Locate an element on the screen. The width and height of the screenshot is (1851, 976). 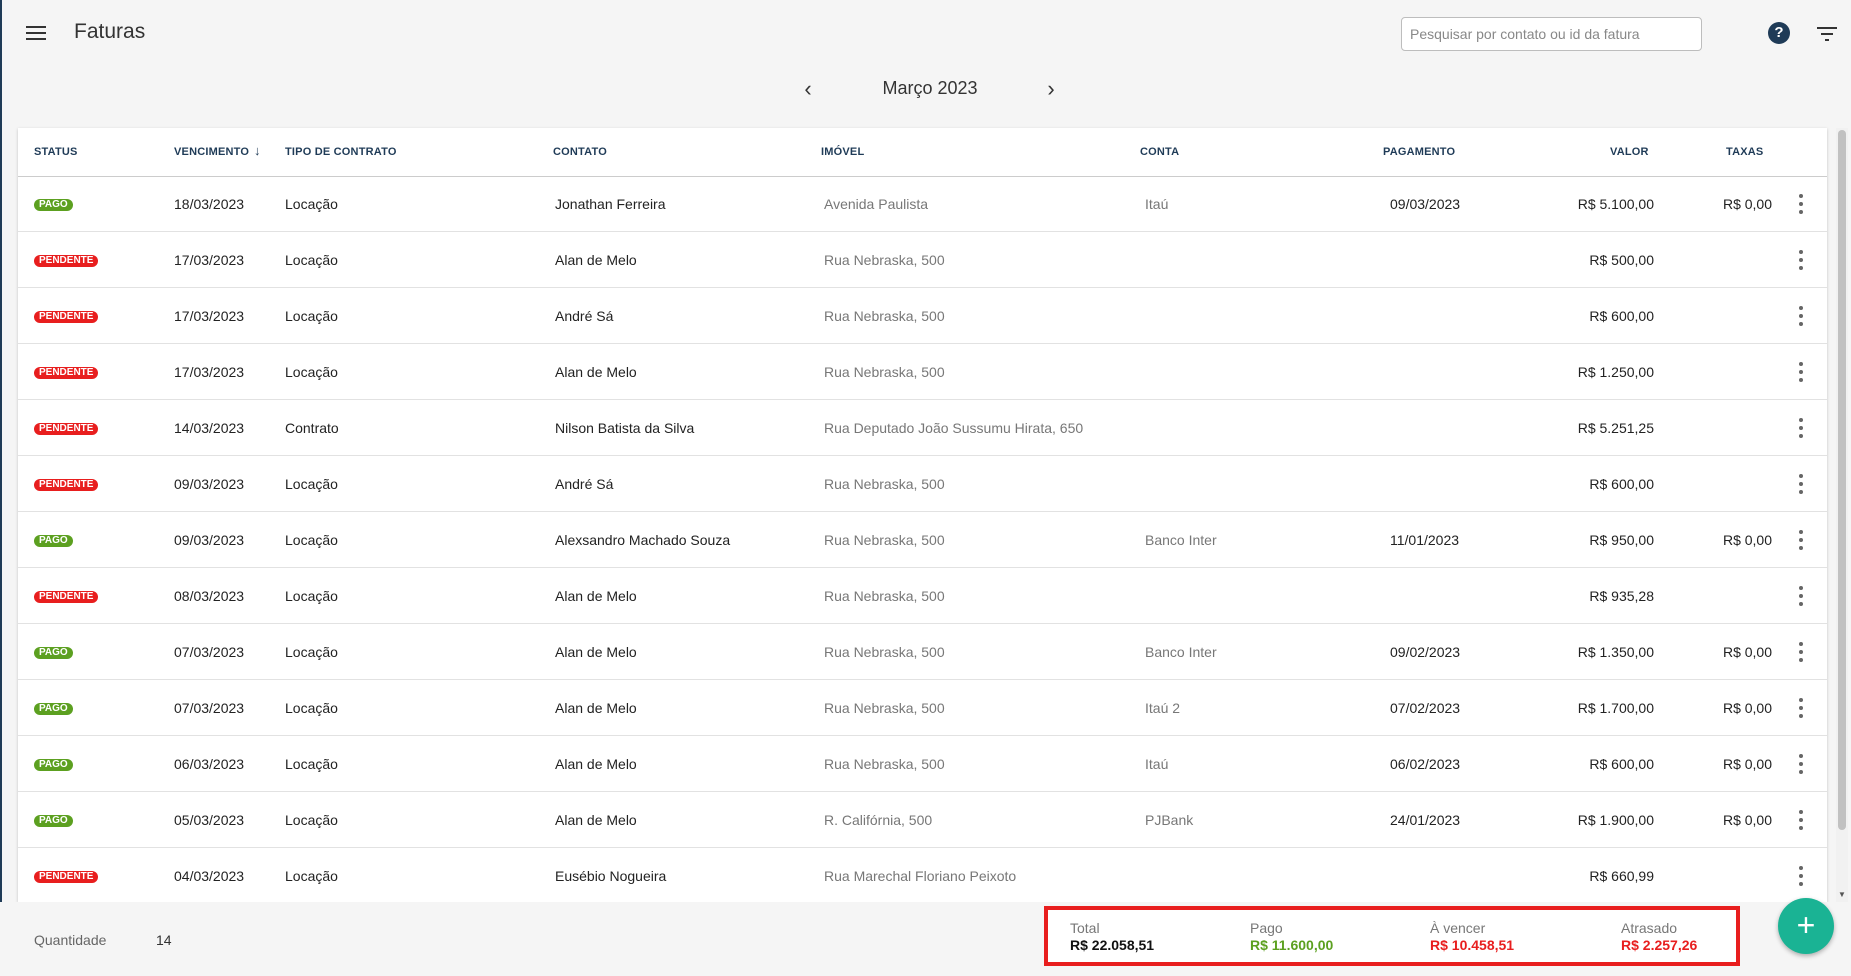
hamburger-menu-icon is located at coordinates (36, 34).